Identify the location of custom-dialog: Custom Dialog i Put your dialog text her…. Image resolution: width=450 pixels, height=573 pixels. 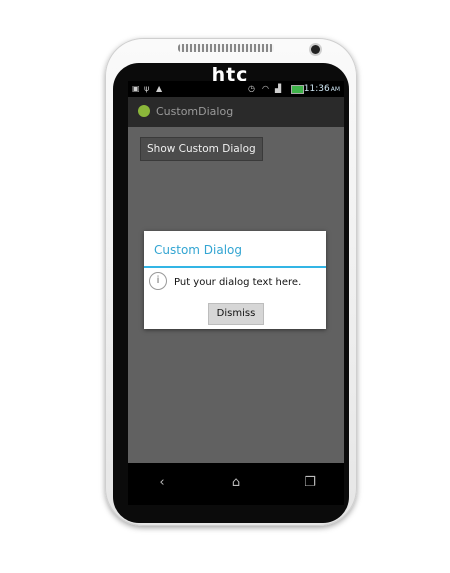
(235, 280).